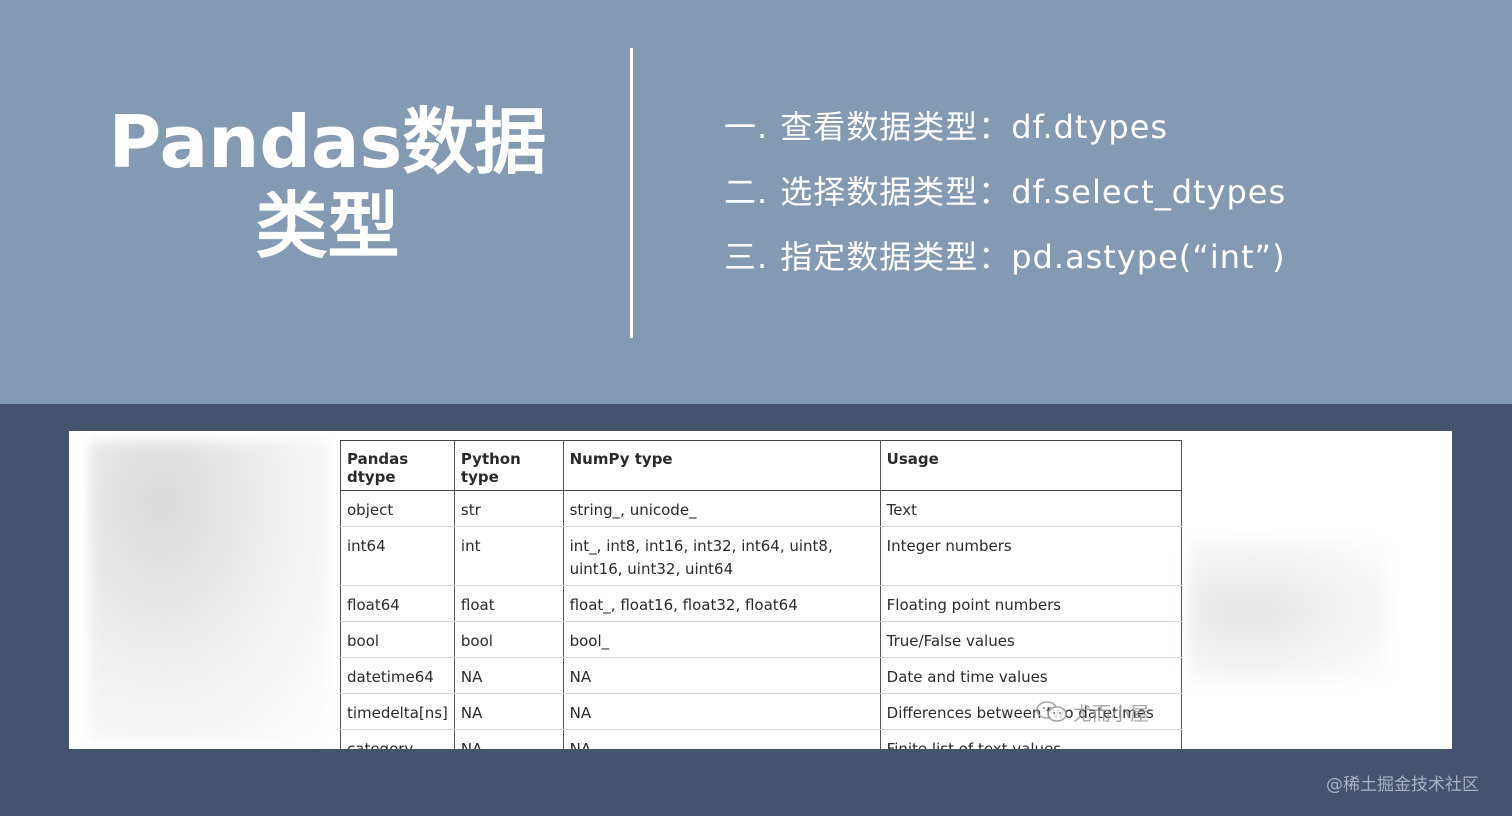 The height and width of the screenshot is (816, 1512). What do you see at coordinates (1031, 508) in the screenshot?
I see `table-cell: Text` at bounding box center [1031, 508].